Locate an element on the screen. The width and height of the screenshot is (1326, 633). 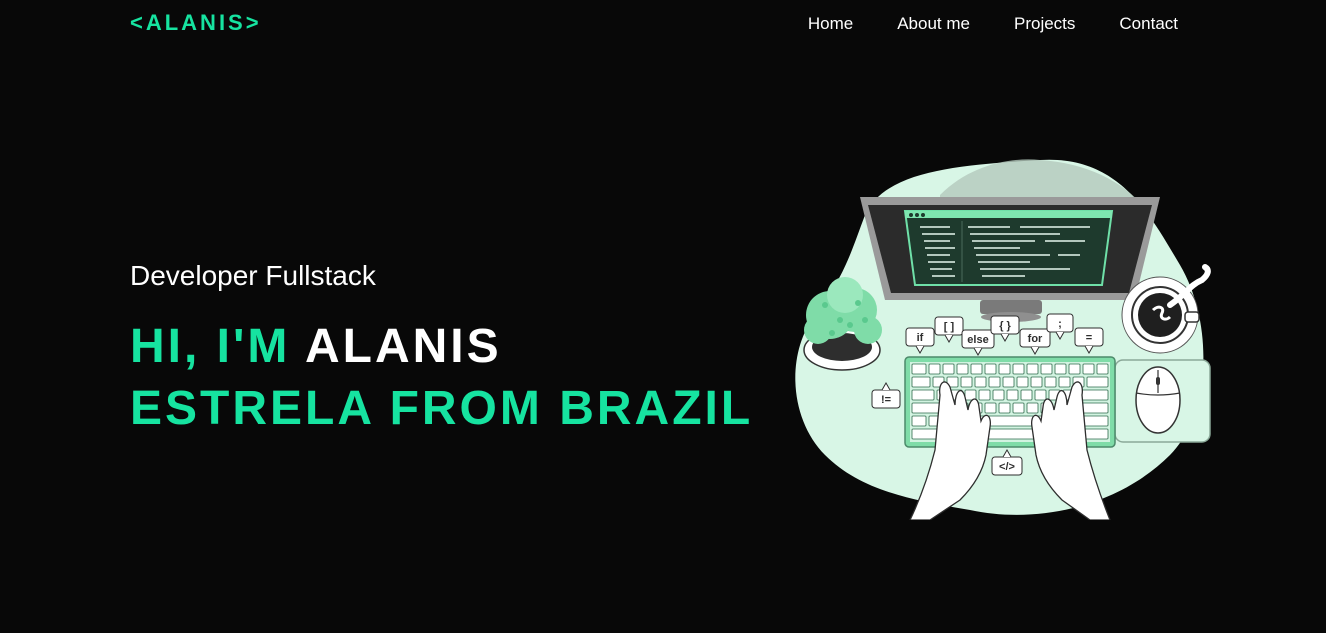
navbar: <ALANIS> Home About me Projects Contact is located at coordinates (663, 24).